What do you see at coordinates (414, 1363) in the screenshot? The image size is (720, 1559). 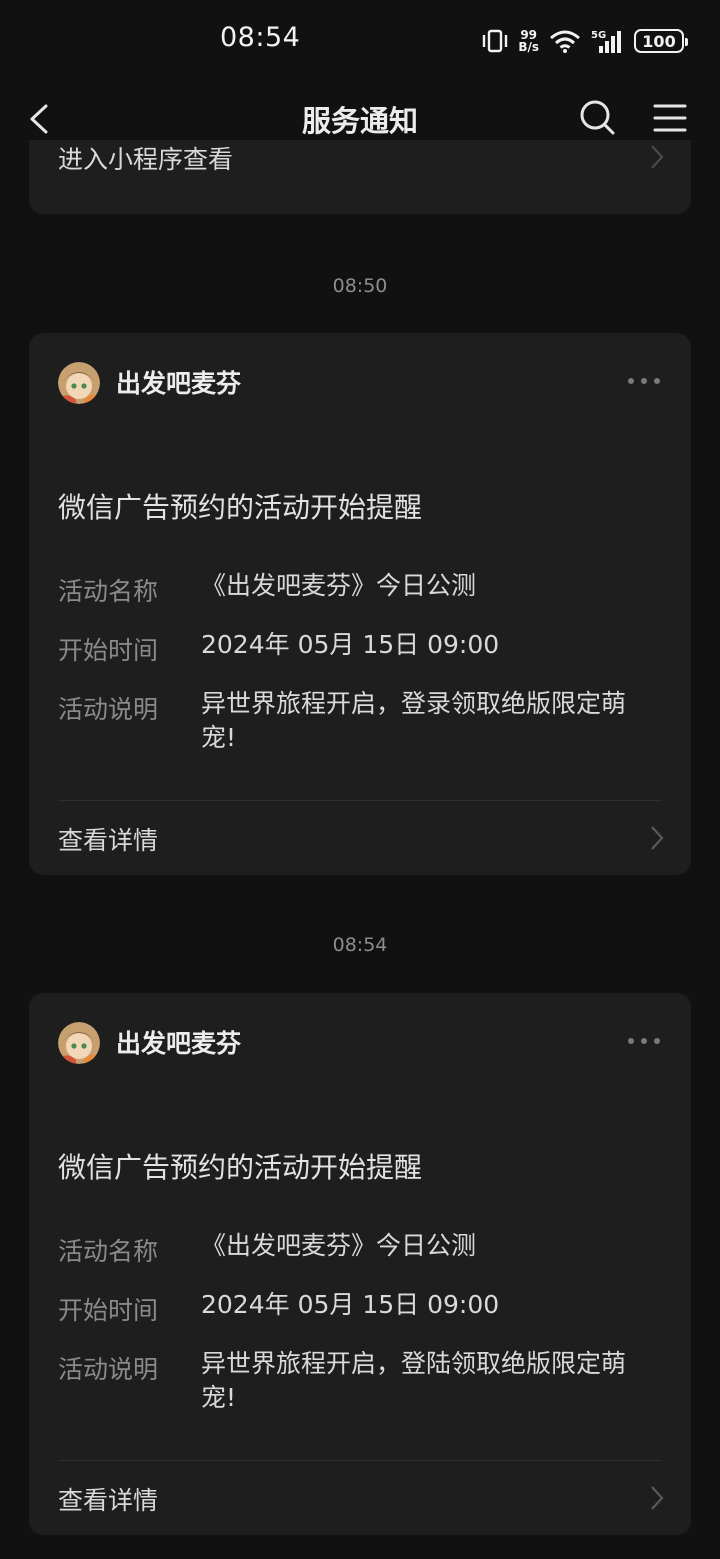 I see `description-line-1: 异世界旅程开启，登陆领取绝版限定萌` at bounding box center [414, 1363].